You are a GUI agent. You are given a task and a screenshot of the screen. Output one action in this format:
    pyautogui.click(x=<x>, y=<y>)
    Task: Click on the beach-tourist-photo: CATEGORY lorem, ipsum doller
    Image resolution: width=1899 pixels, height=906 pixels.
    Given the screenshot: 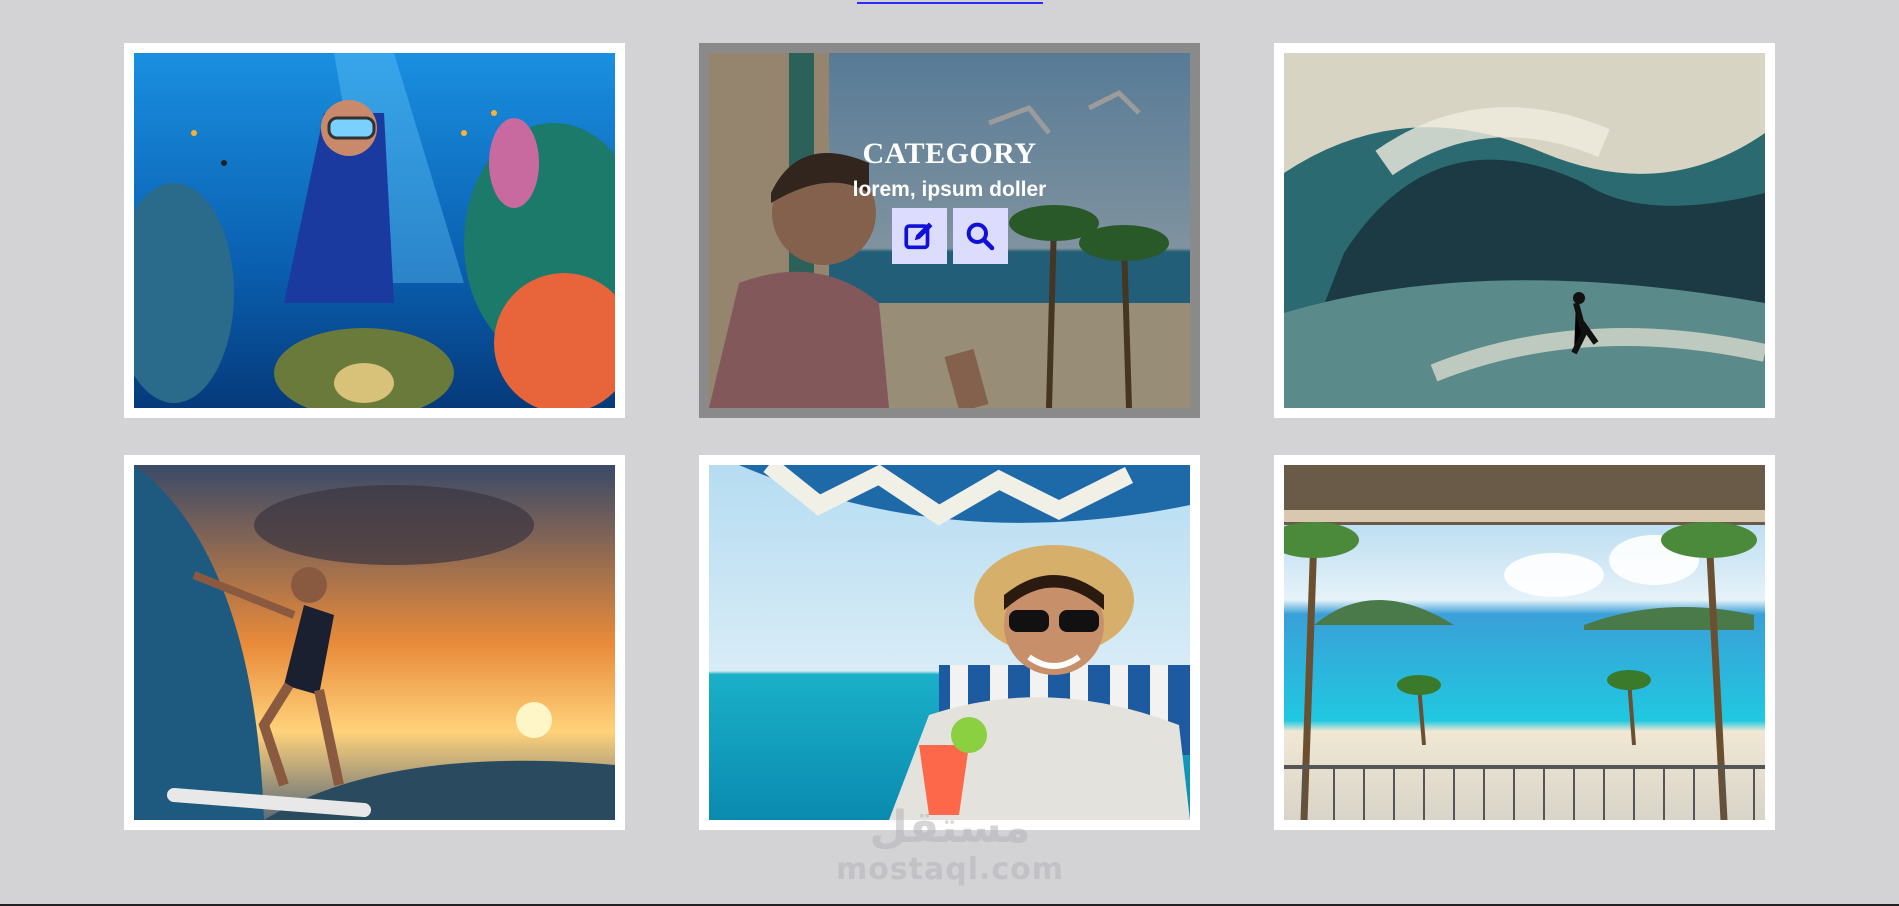 What is the action you would take?
    pyautogui.click(x=949, y=230)
    